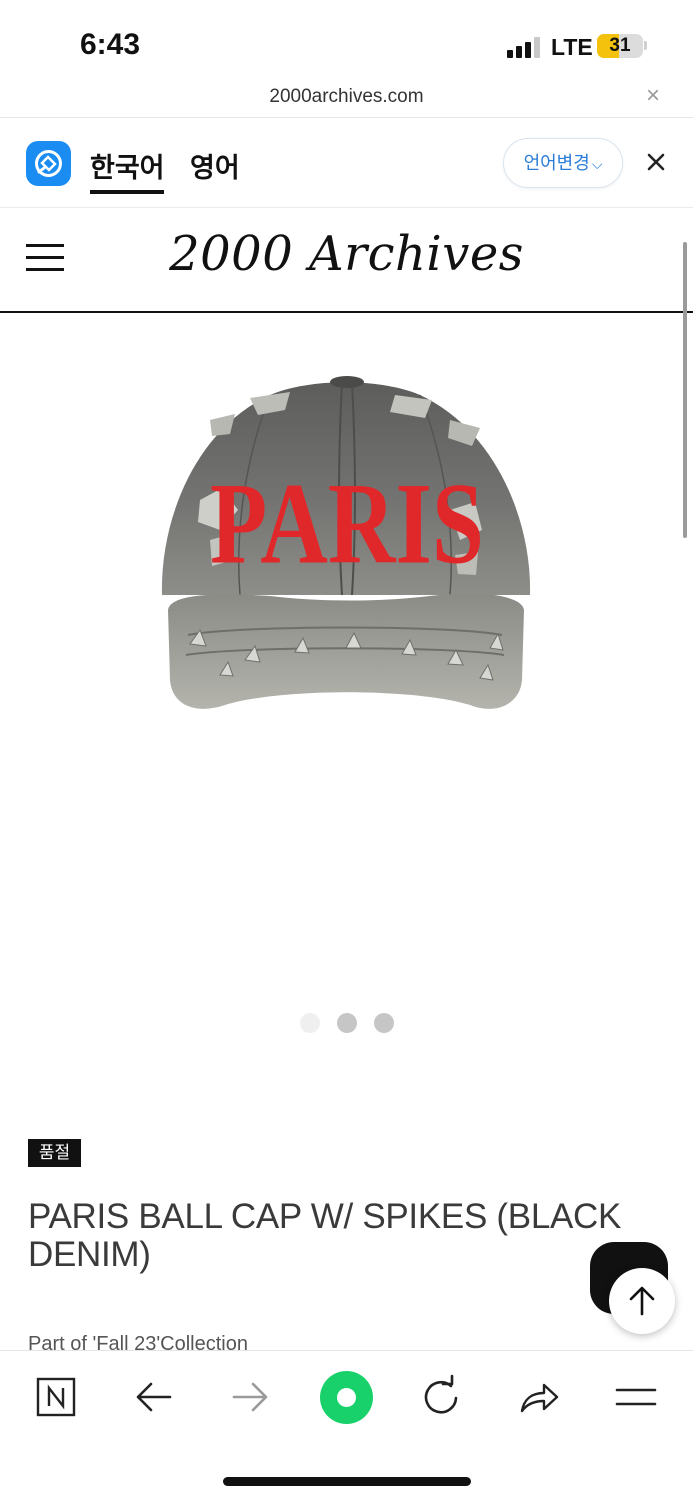 The image size is (693, 1500). I want to click on url-text: 2000archives.com, so click(346, 97).